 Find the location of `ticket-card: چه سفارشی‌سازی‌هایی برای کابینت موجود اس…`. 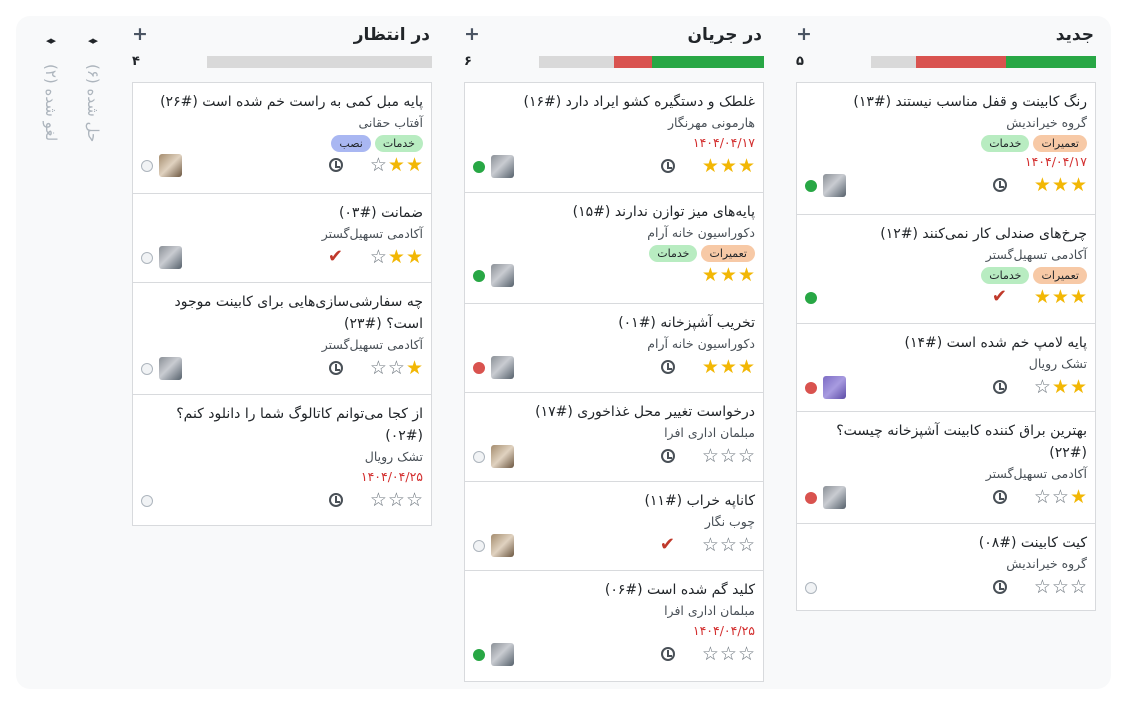

ticket-card: چه سفارشی‌سازی‌هایی برای کابینت موجود اس… is located at coordinates (282, 339).